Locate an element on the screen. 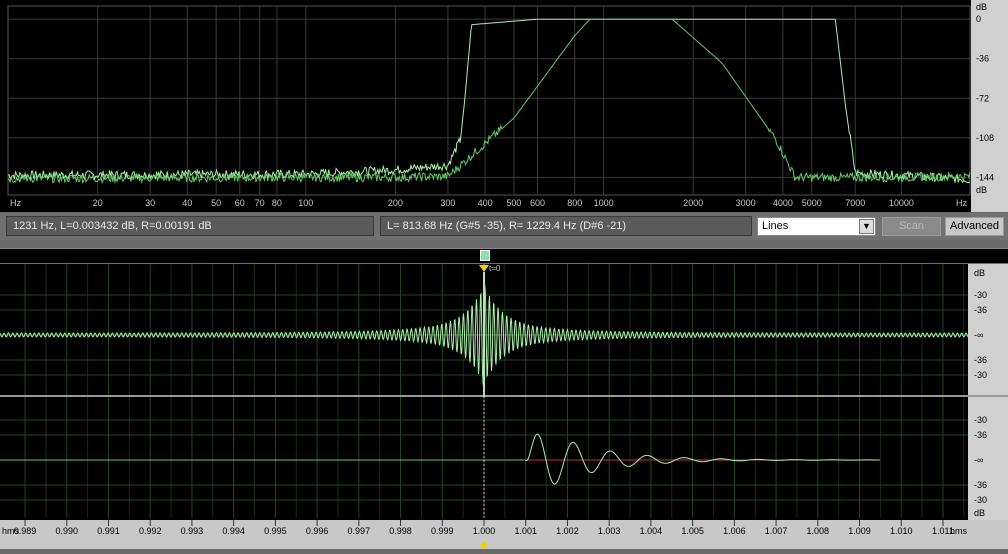 The image size is (1008, 554). cursor-readout: 1231 Hz, L=0.003432 dB, R=0.00191 dB is located at coordinates (190, 226).